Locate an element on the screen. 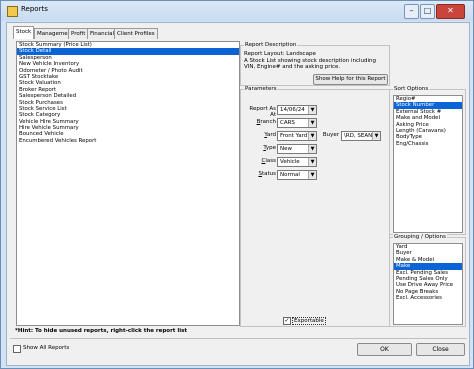 The height and width of the screenshot is (369, 474). ok-button: OK is located at coordinates (384, 349).